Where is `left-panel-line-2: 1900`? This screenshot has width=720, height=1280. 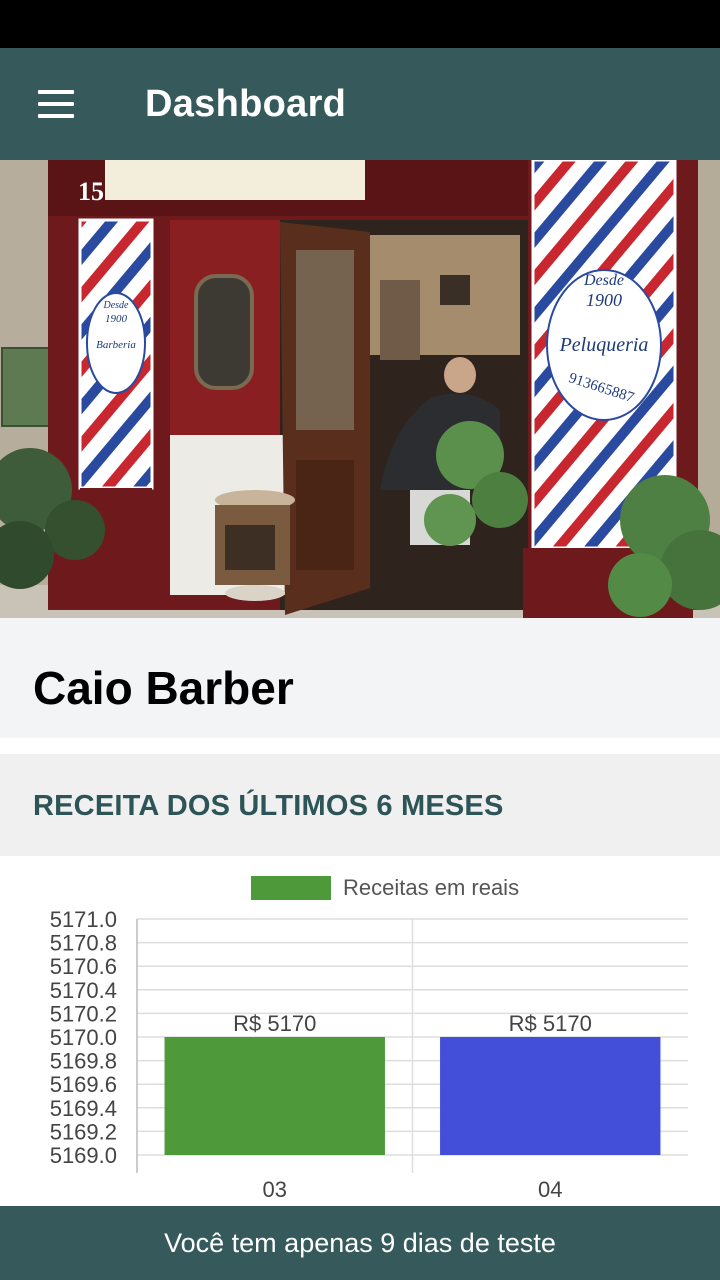 left-panel-line-2: 1900 is located at coordinates (116, 319).